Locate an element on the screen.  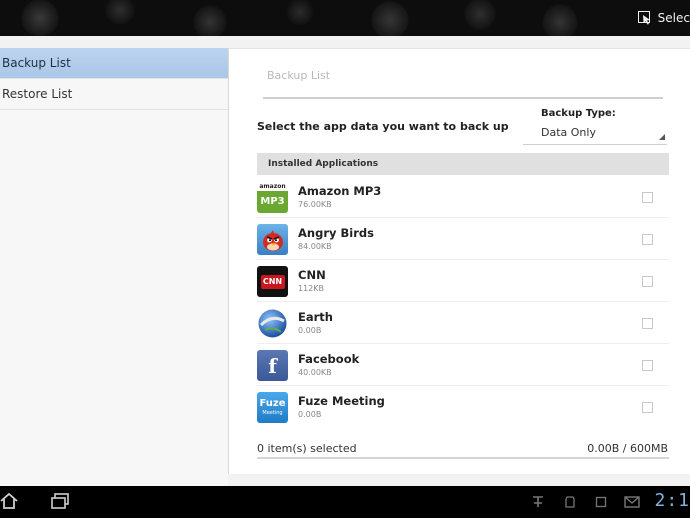
app-name: Facebook is located at coordinates (329, 359).